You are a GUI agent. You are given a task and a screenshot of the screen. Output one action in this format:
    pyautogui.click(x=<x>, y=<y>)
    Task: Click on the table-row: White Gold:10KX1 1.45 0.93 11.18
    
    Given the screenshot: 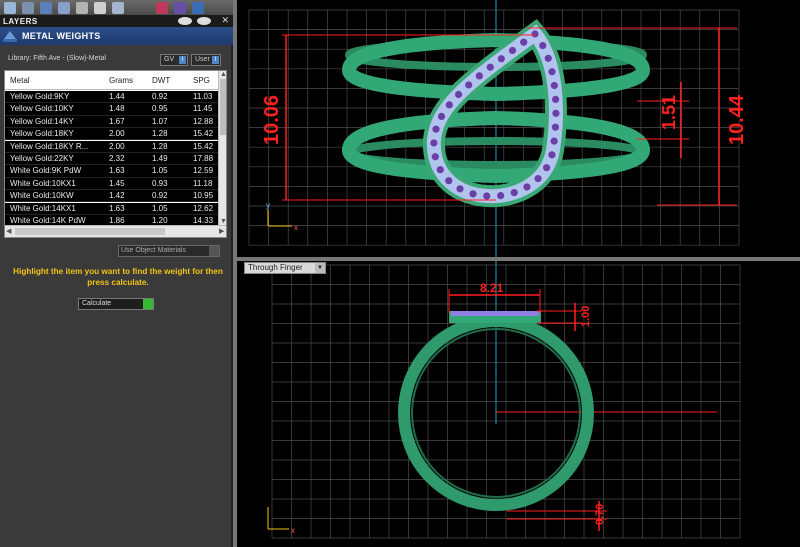 What is the action you would take?
    pyautogui.click(x=112, y=184)
    